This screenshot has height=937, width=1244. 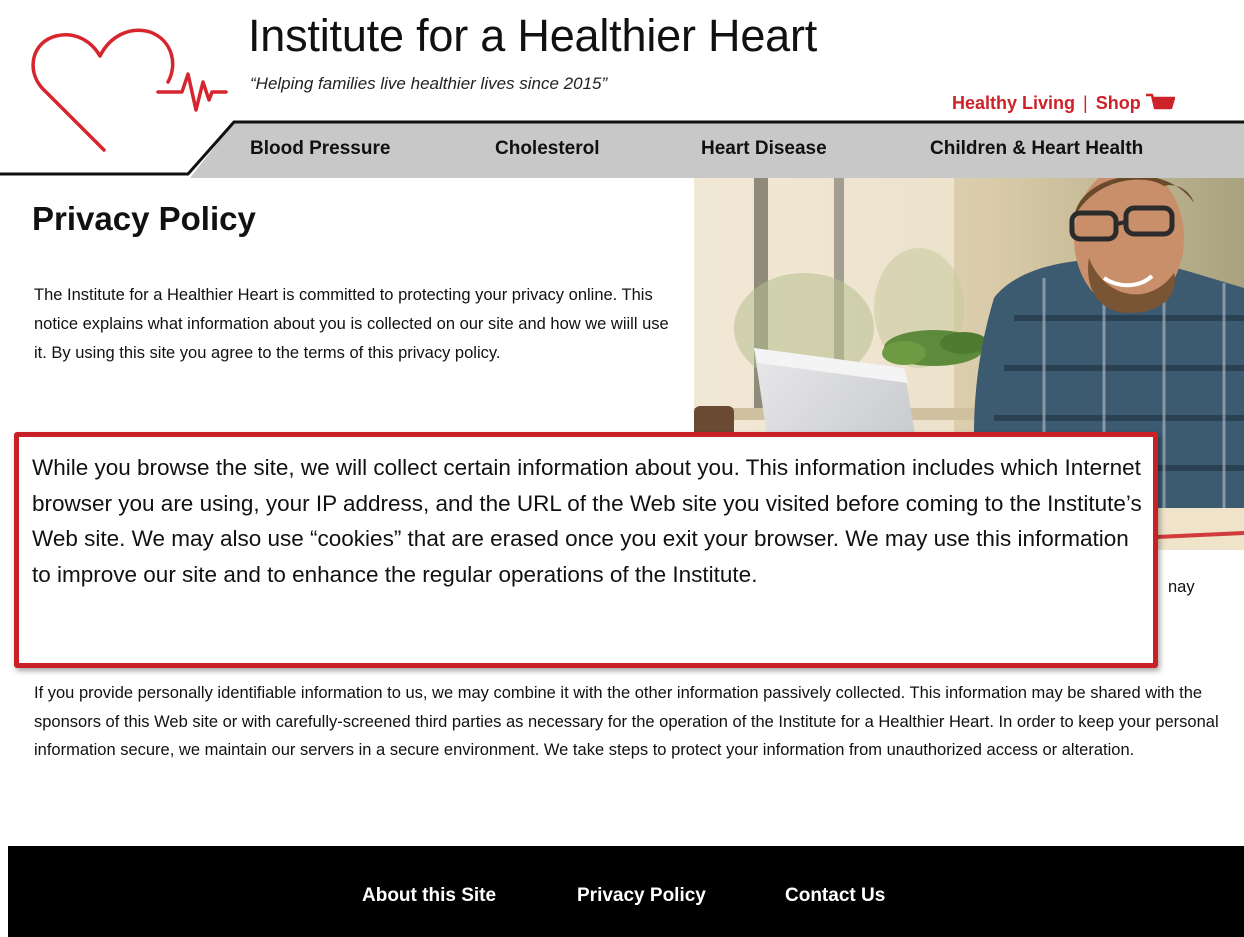 What do you see at coordinates (835, 896) in the screenshot?
I see `footer-link-contact: Contact Us` at bounding box center [835, 896].